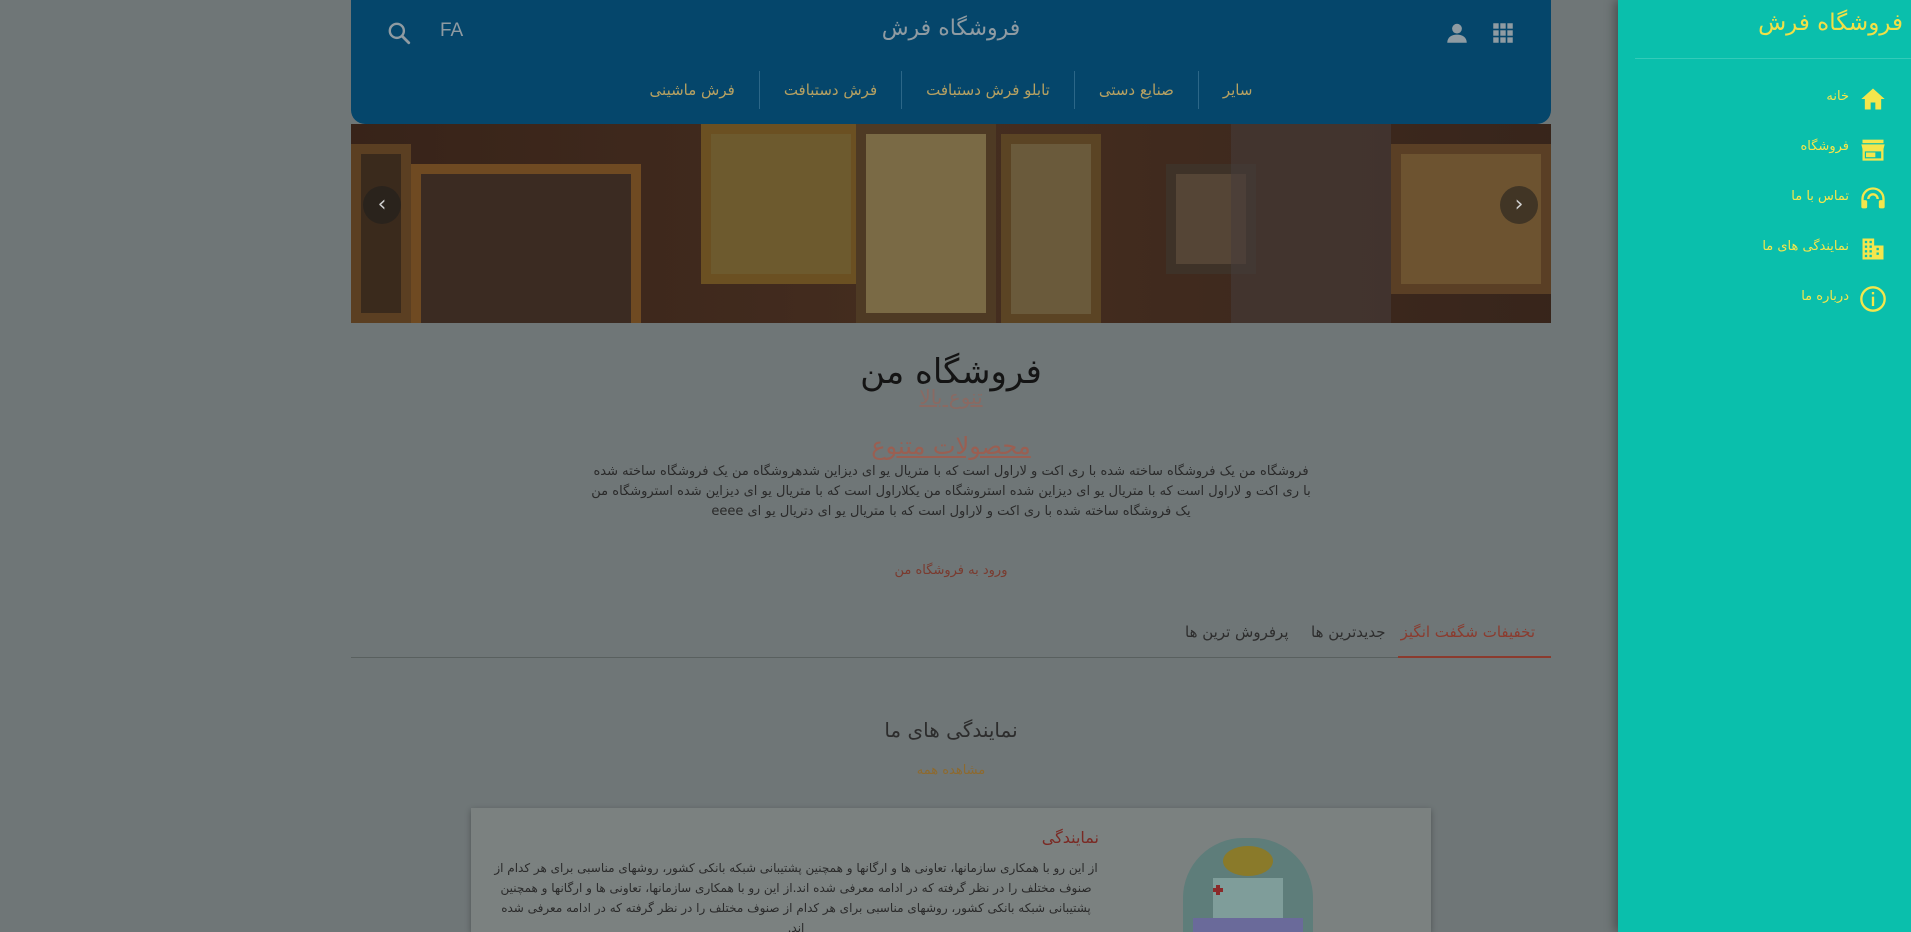 This screenshot has width=1911, height=932. I want to click on site-brand: فروشگاه فرش, so click(951, 28).